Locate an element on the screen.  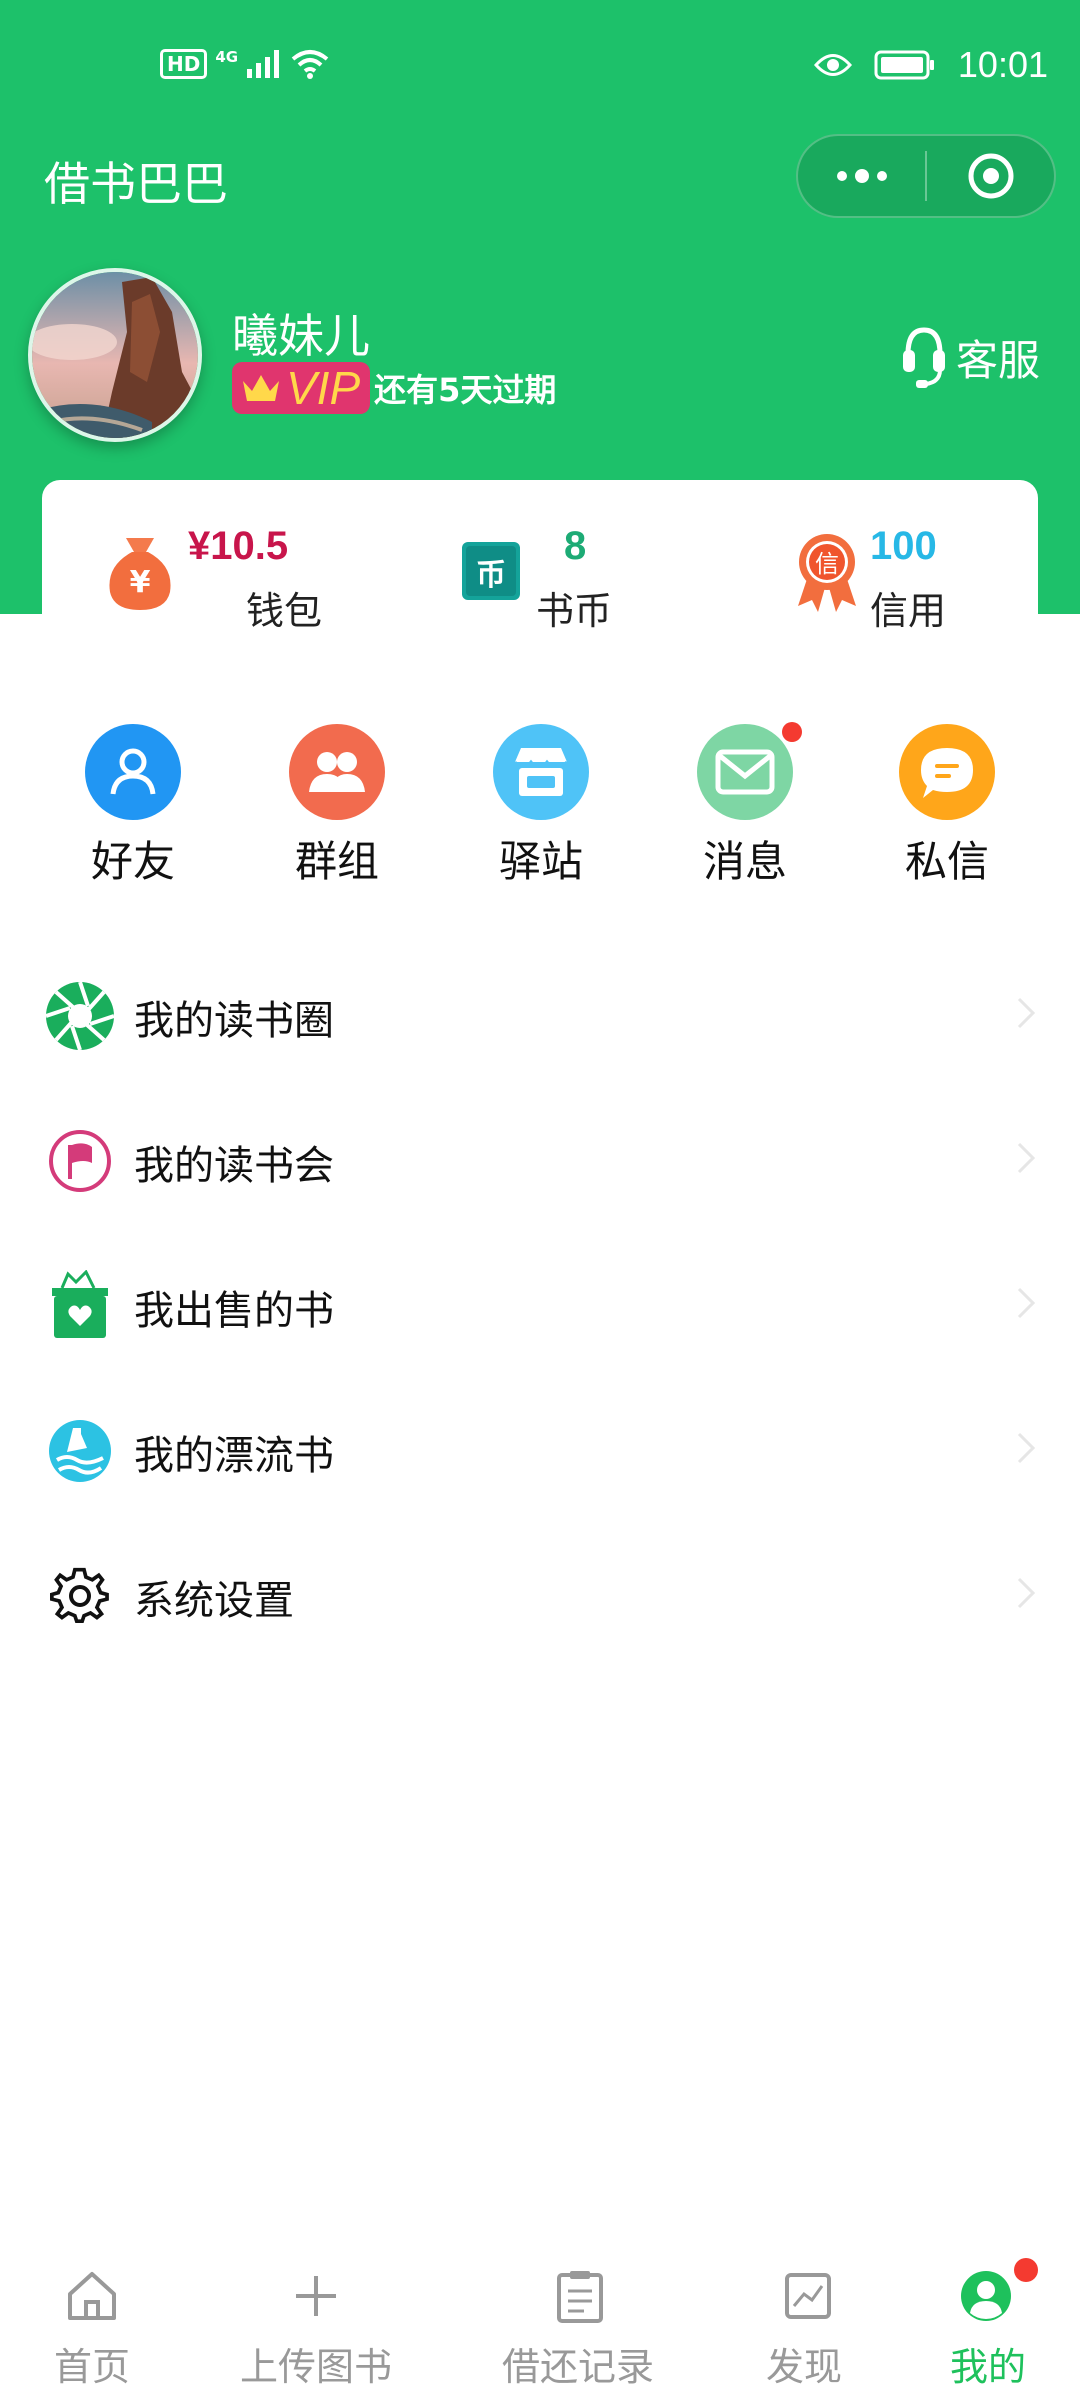
nav-label: 借还记录 is located at coordinates (578, 2367).